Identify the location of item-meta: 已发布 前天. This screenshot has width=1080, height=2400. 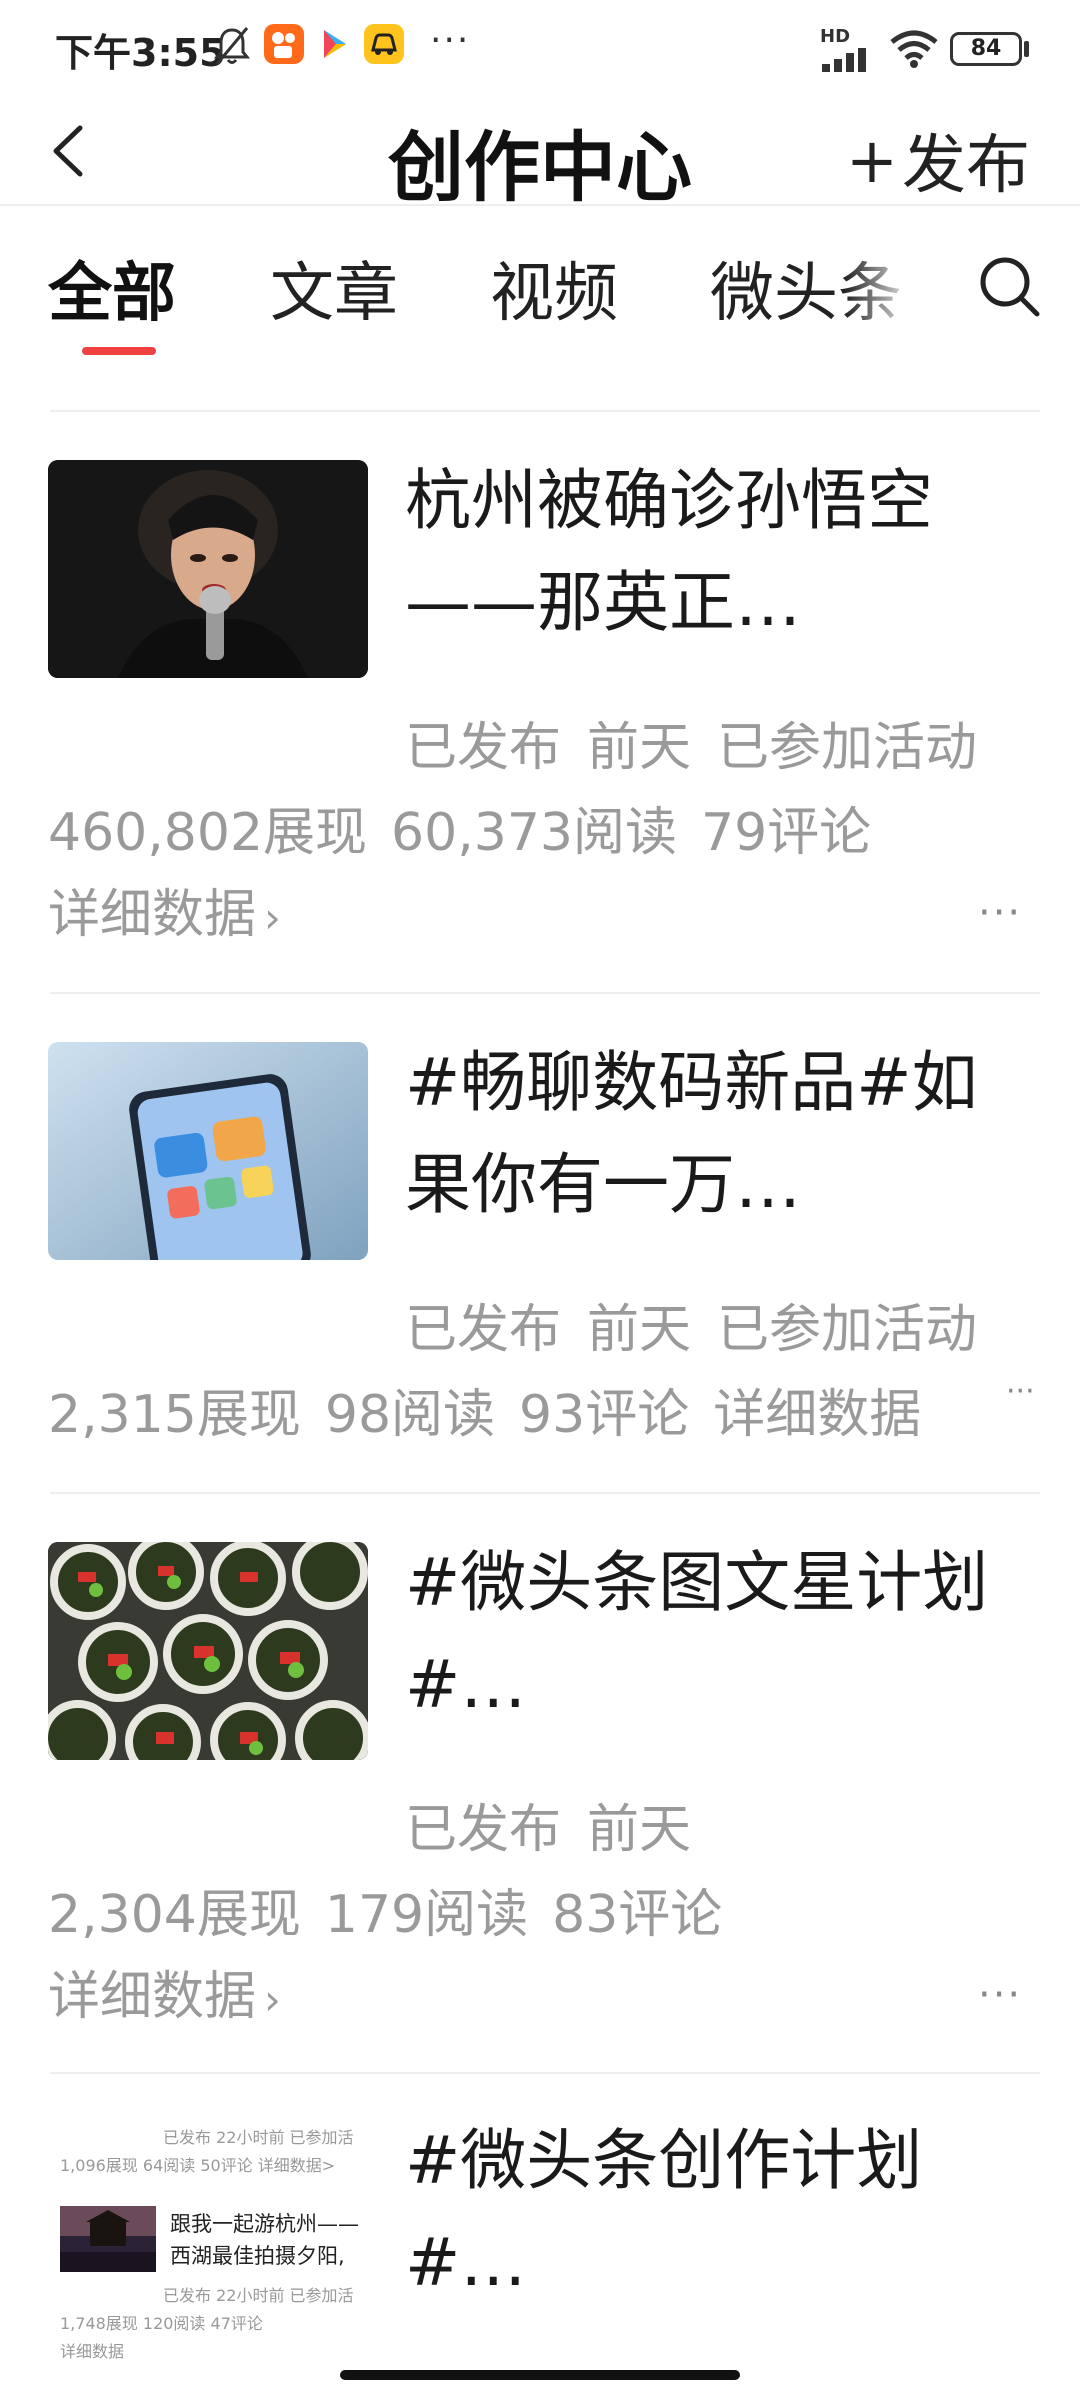
(561, 1824).